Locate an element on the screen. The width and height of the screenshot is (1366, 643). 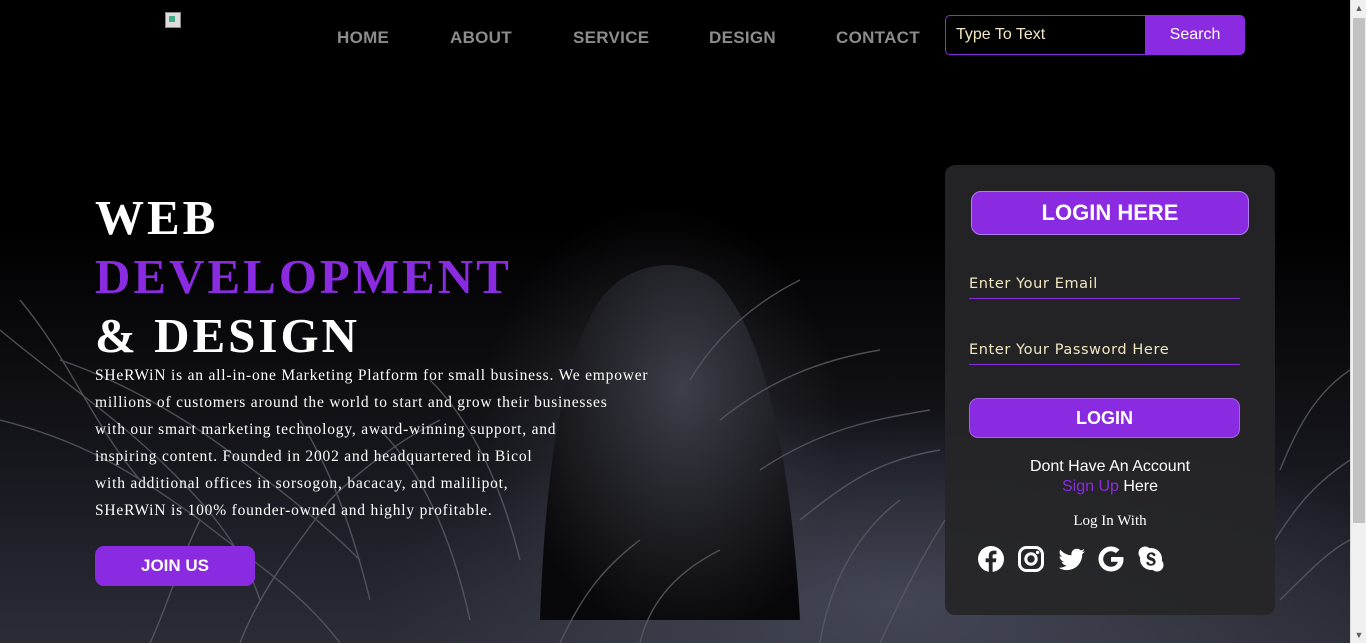
login-button: LOGIN is located at coordinates (1104, 418).